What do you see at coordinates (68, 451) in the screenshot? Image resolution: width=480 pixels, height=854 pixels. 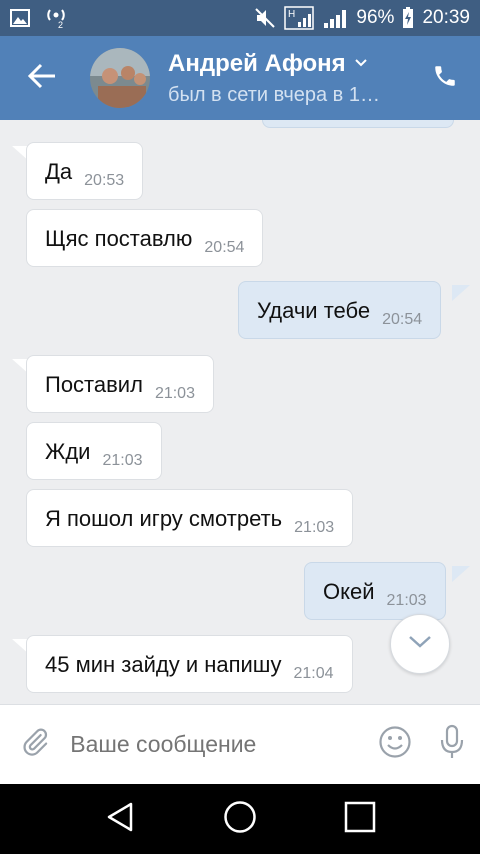 I see `message-text: Жди` at bounding box center [68, 451].